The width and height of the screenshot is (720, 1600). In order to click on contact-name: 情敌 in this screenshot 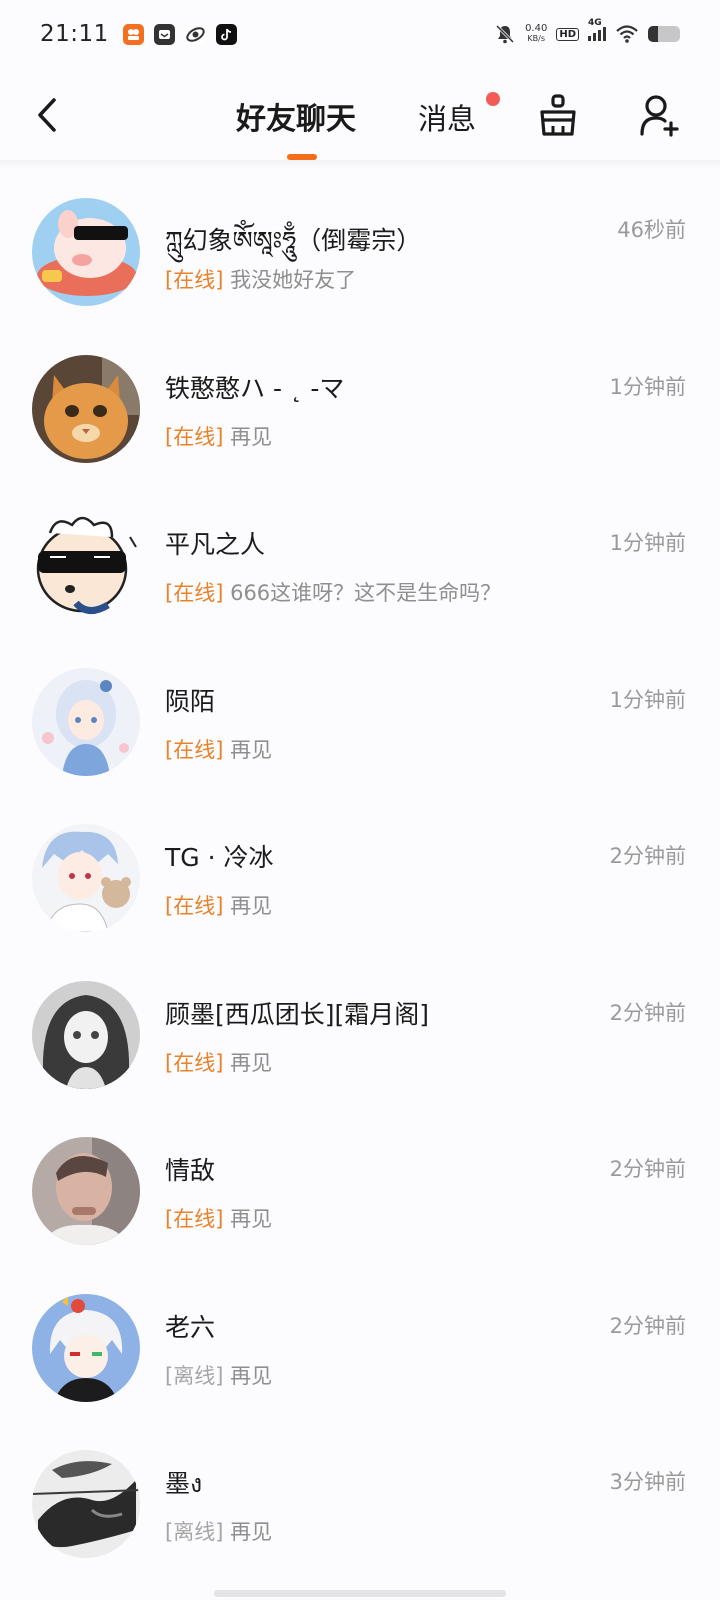, I will do `click(190, 1170)`.